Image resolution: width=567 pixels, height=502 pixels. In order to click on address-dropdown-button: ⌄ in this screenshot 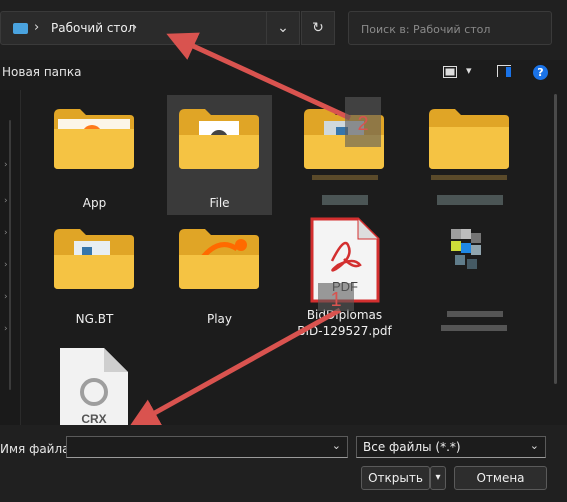, I will do `click(283, 28)`.